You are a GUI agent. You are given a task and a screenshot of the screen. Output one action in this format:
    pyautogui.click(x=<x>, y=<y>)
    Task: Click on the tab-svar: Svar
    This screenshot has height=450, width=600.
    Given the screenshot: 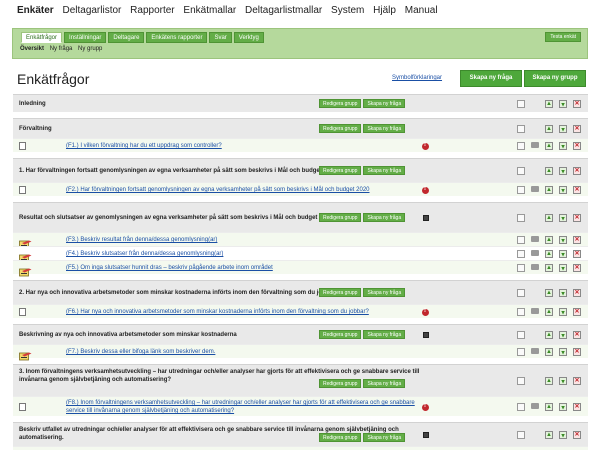 What is the action you would take?
    pyautogui.click(x=220, y=37)
    